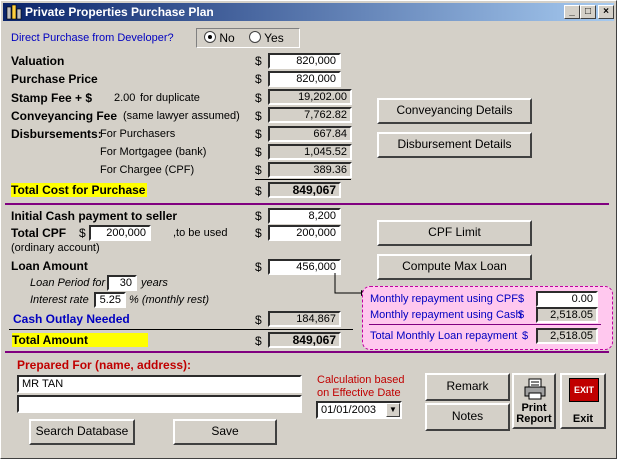 The image size is (617, 459). I want to click on search-database-button: Search Database, so click(82, 432).